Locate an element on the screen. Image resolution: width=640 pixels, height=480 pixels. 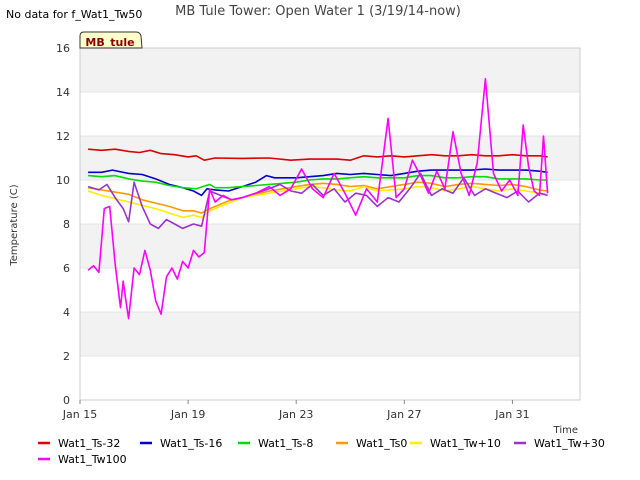
station-badge-label: MB_tule is located at coordinates (109, 42).